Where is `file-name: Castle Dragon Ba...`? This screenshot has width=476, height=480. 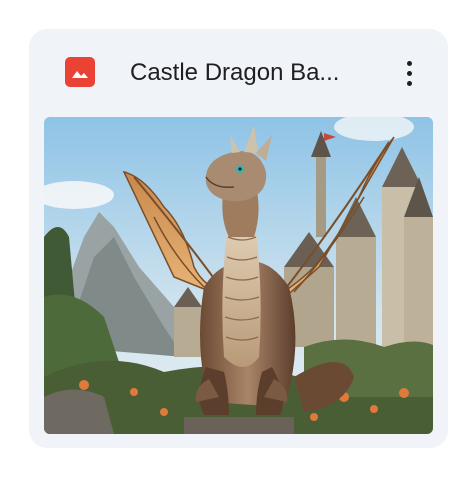
file-name: Castle Dragon Ba... is located at coordinates (250, 73).